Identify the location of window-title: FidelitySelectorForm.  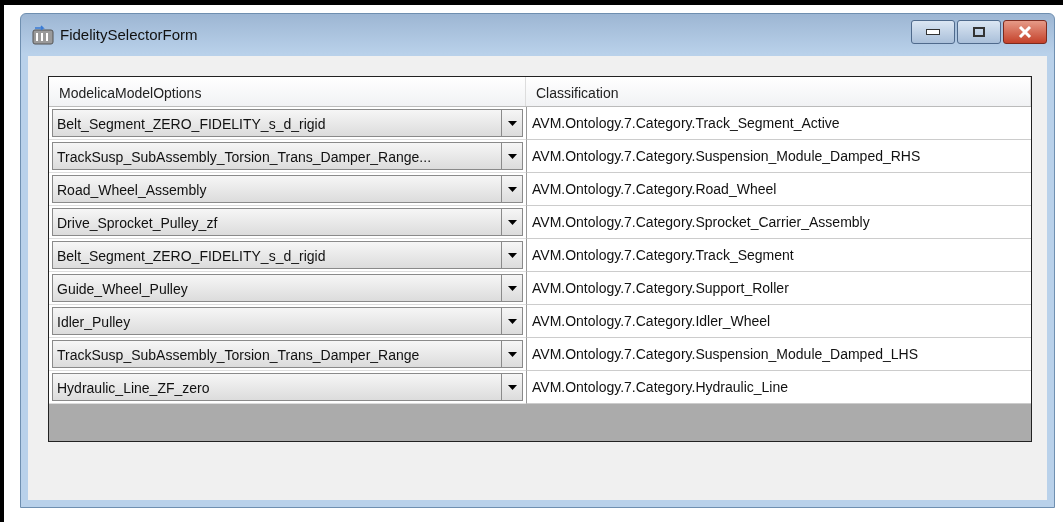
(129, 34).